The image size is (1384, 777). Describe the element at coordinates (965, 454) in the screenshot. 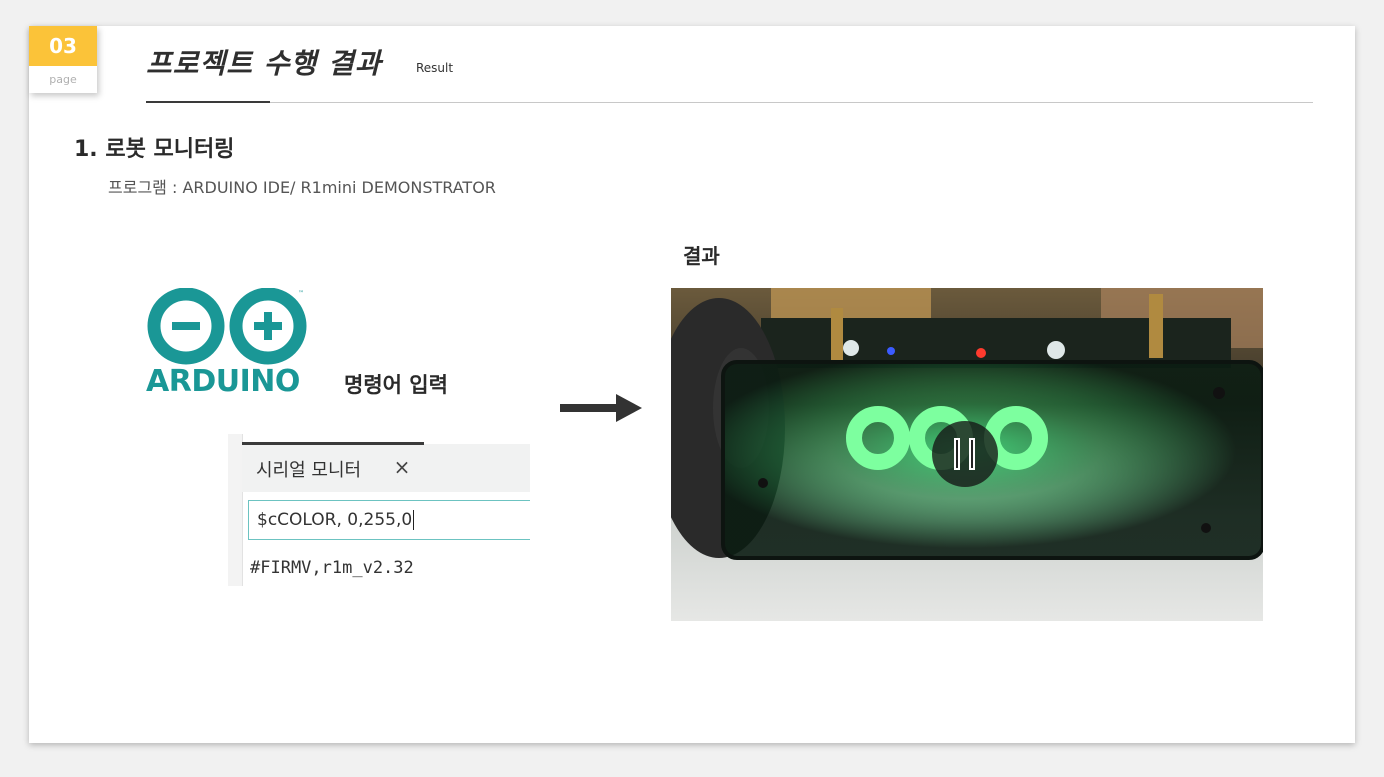

I see `pause-button` at that location.